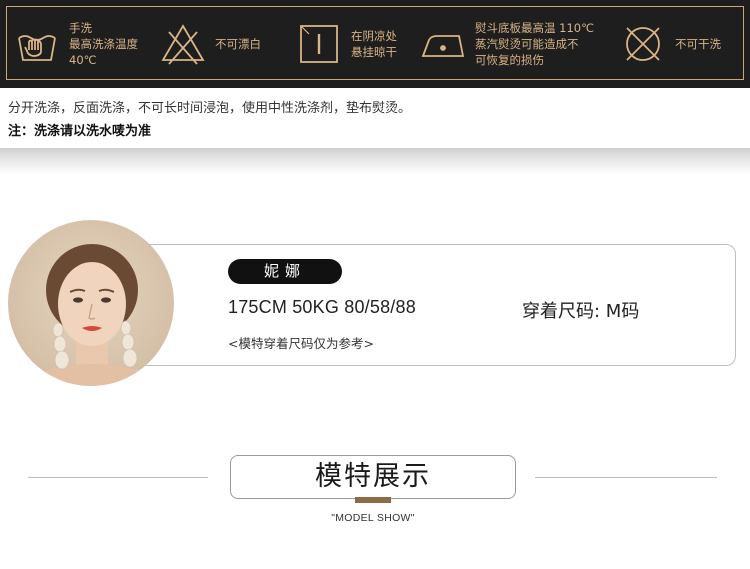  What do you see at coordinates (373, 518) in the screenshot?
I see `section-subtitle: "MODEL SHOW"` at bounding box center [373, 518].